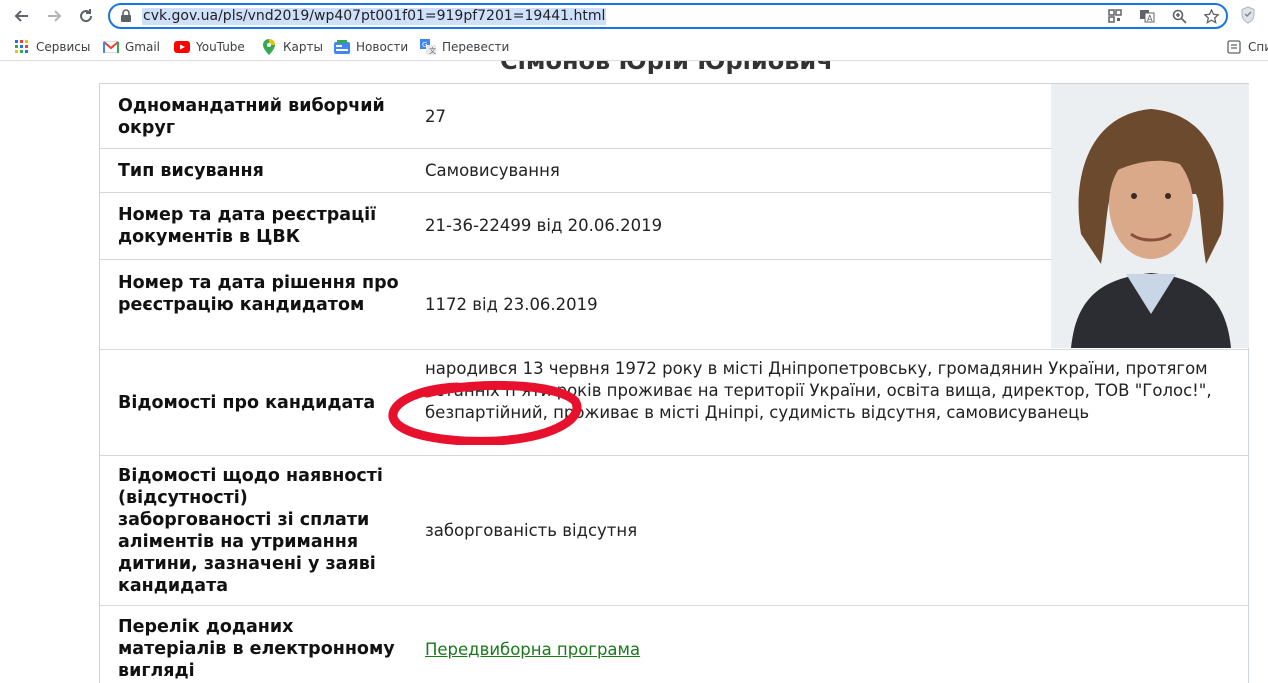 The height and width of the screenshot is (683, 1268). What do you see at coordinates (428, 47) in the screenshot?
I see `translate-icon: G文` at bounding box center [428, 47].